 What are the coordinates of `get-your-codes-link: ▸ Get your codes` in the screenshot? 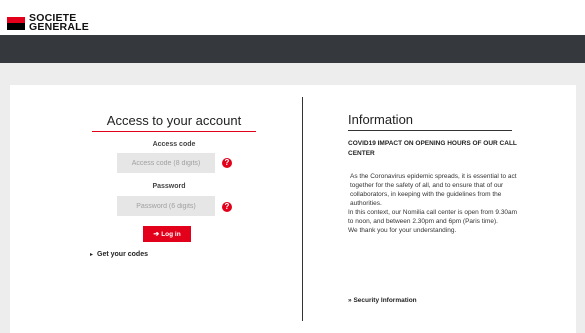 It's located at (119, 254).